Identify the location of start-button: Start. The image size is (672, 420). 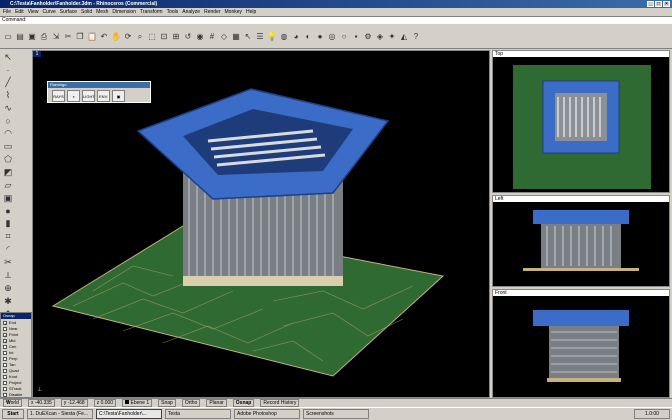
(13, 414).